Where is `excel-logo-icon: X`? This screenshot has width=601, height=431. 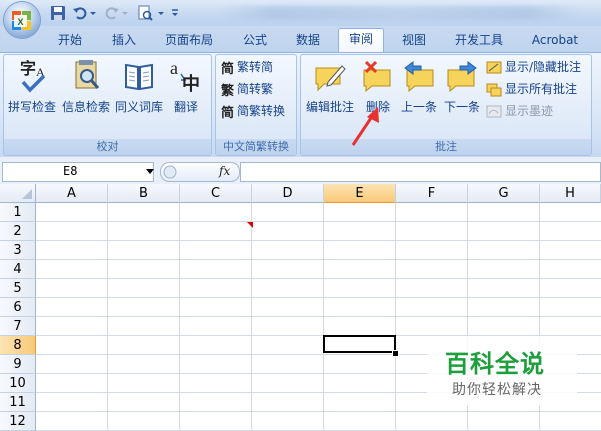 excel-logo-icon: X is located at coordinates (21, 20).